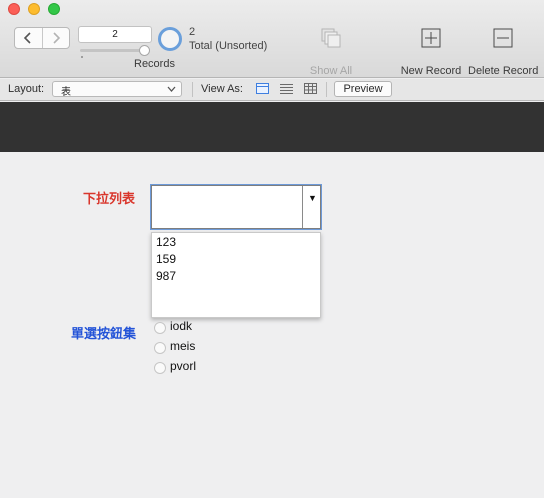 This screenshot has width=544, height=498. I want to click on minus-square-icon, so click(503, 38).